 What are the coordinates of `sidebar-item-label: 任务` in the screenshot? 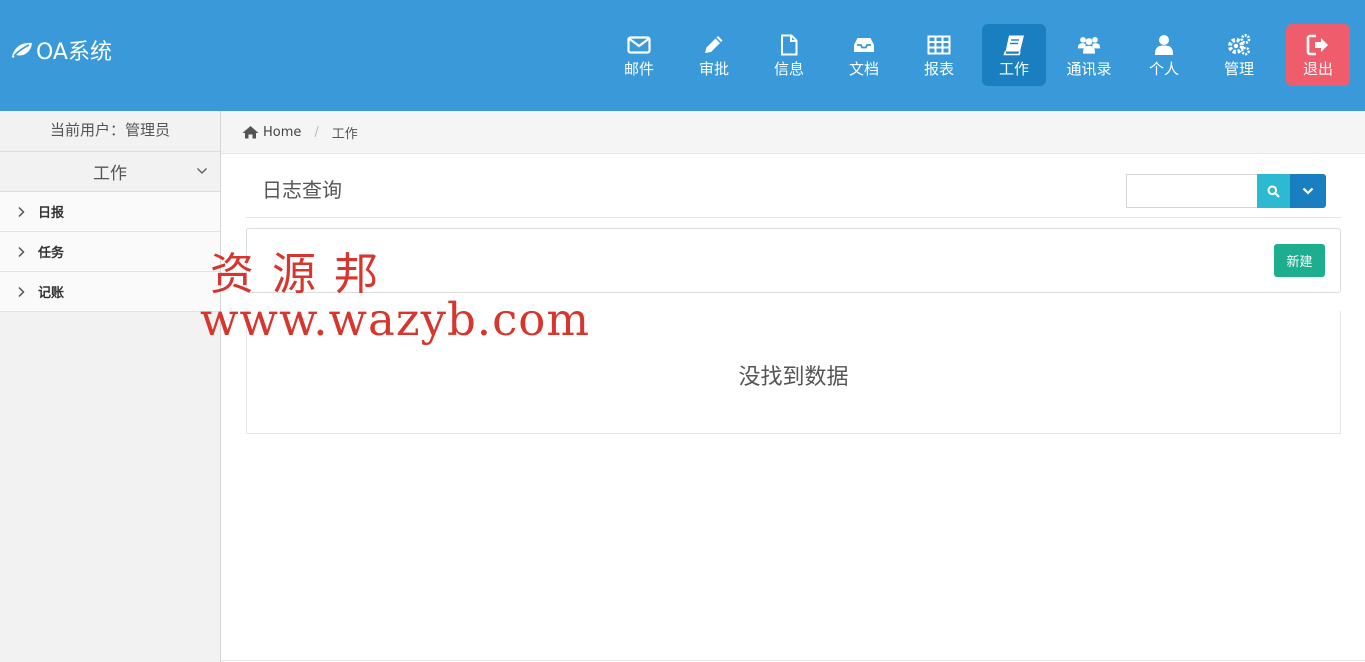 It's located at (51, 253).